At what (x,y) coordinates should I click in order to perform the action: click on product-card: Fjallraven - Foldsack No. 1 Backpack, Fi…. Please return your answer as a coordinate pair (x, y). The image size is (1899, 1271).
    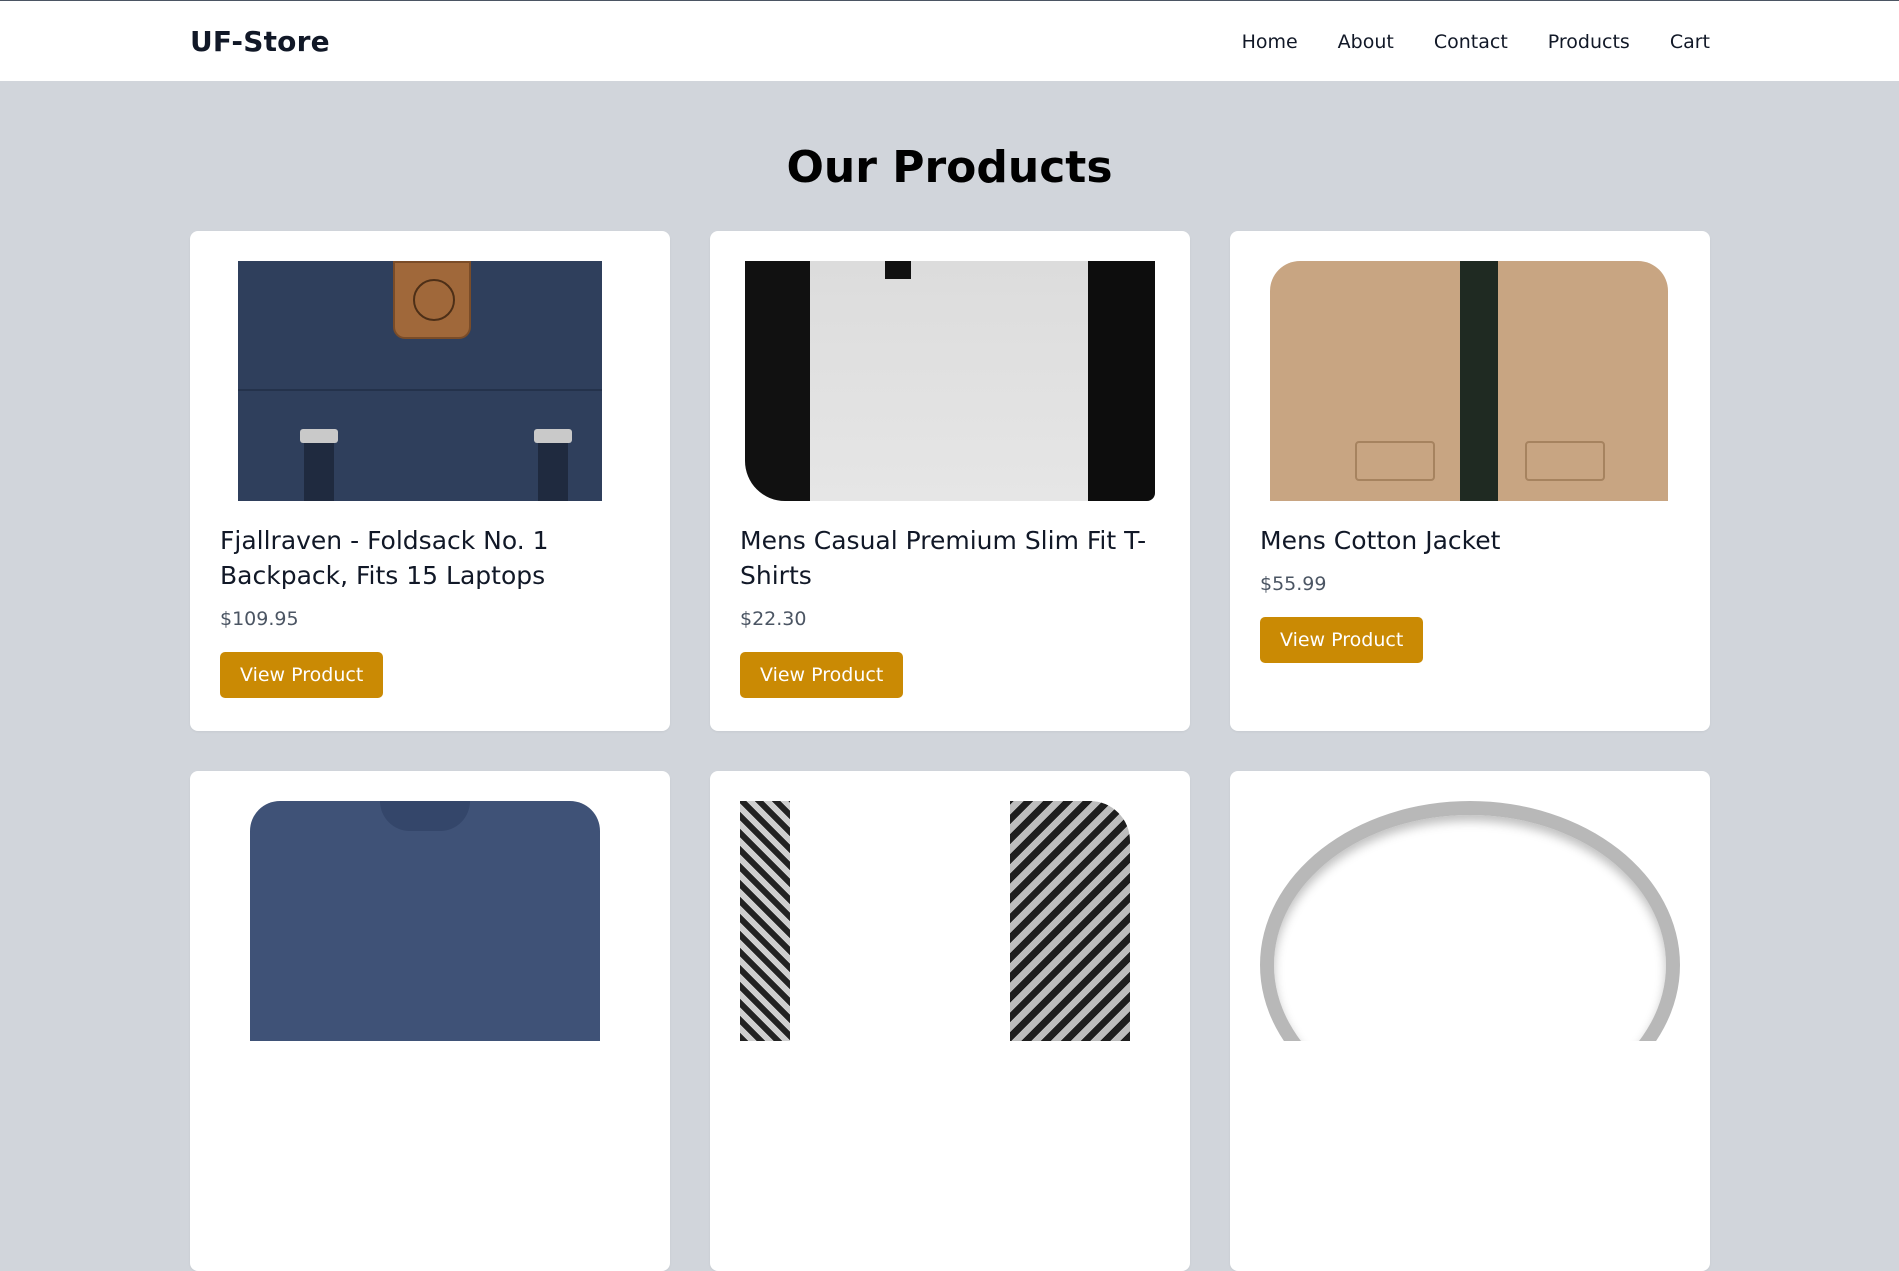
    Looking at the image, I should click on (430, 481).